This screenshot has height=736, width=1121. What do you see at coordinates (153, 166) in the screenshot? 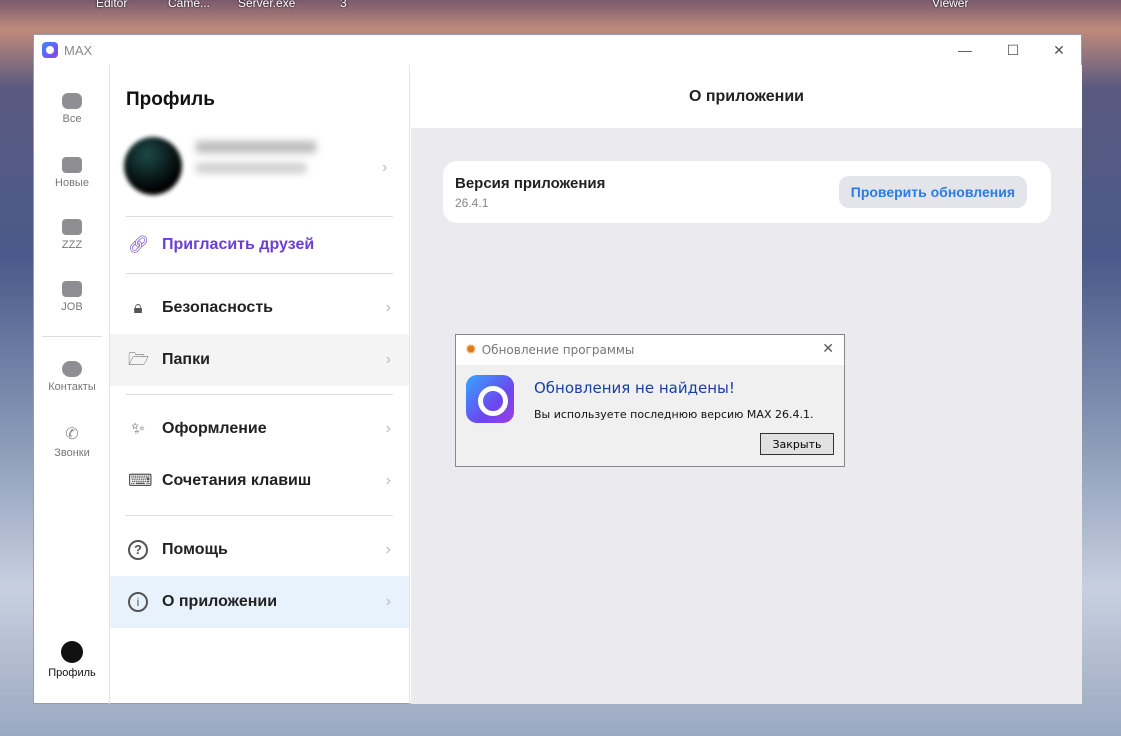
I see `avatar` at bounding box center [153, 166].